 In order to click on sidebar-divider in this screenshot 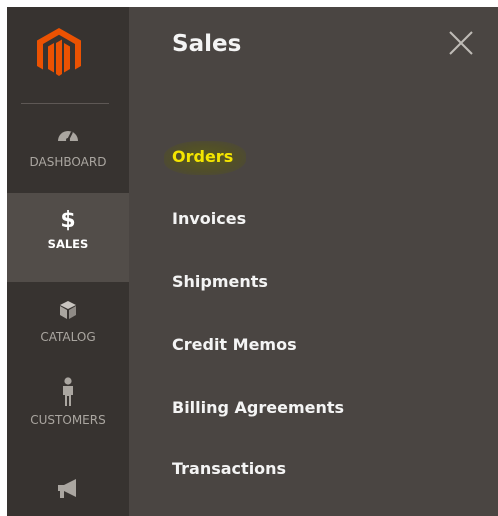, I will do `click(65, 103)`.